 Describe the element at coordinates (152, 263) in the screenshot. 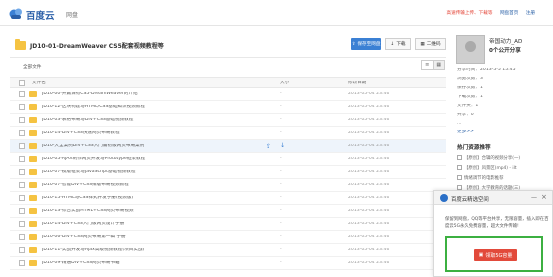

I see `file-name: JD10-09-精通DIV+CSS网页布局书籍` at that location.